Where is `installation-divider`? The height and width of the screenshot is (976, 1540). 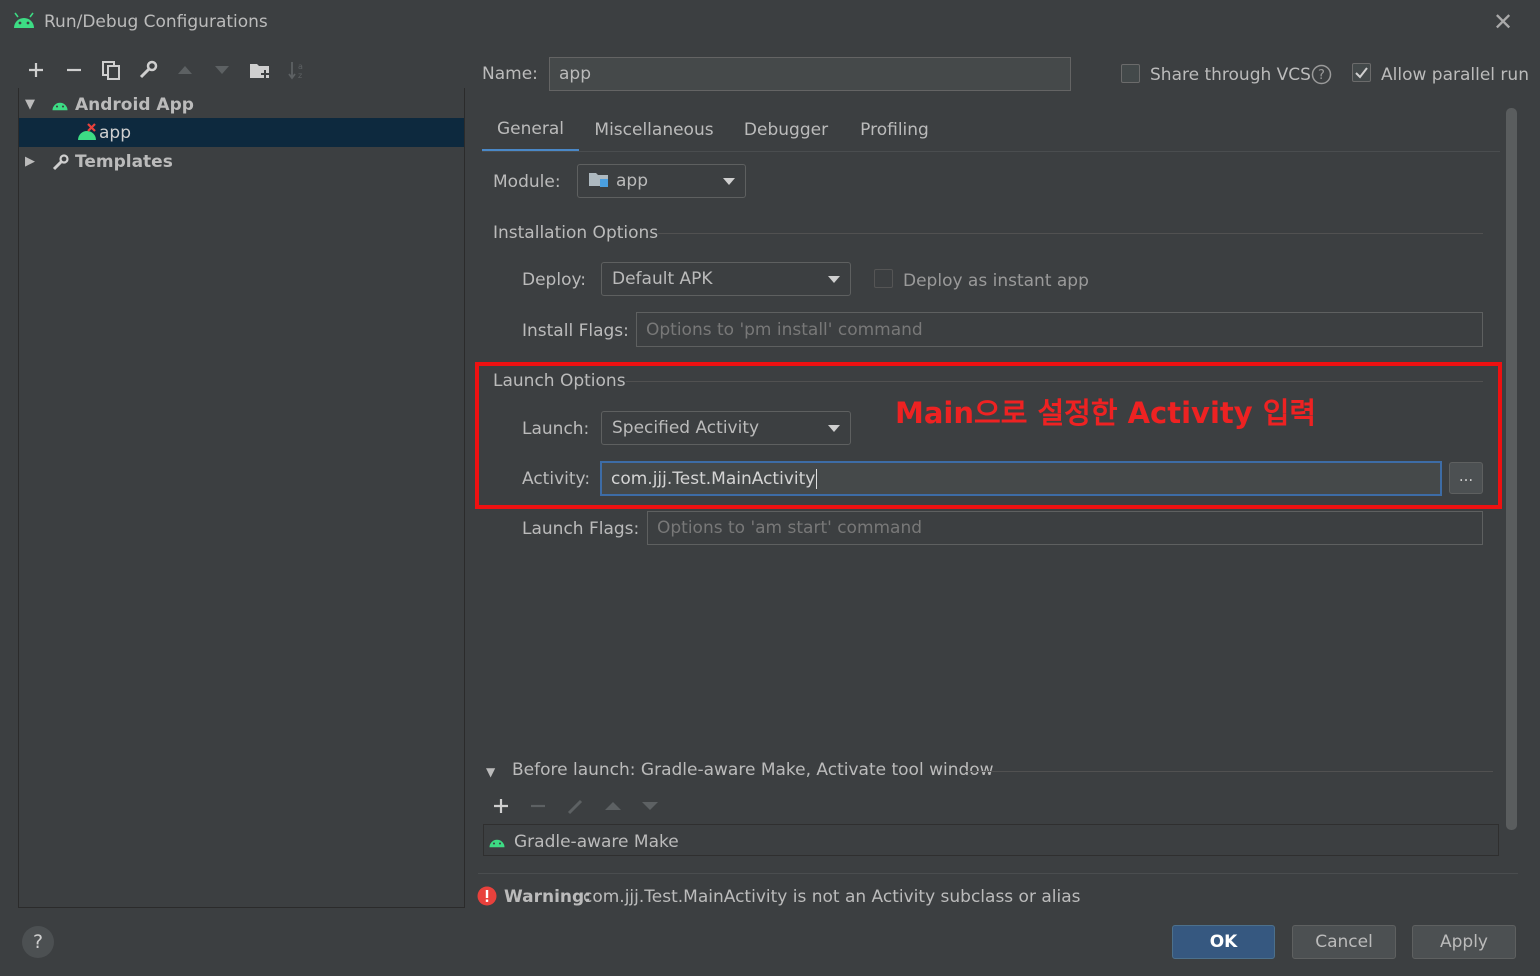 installation-divider is located at coordinates (1070, 233).